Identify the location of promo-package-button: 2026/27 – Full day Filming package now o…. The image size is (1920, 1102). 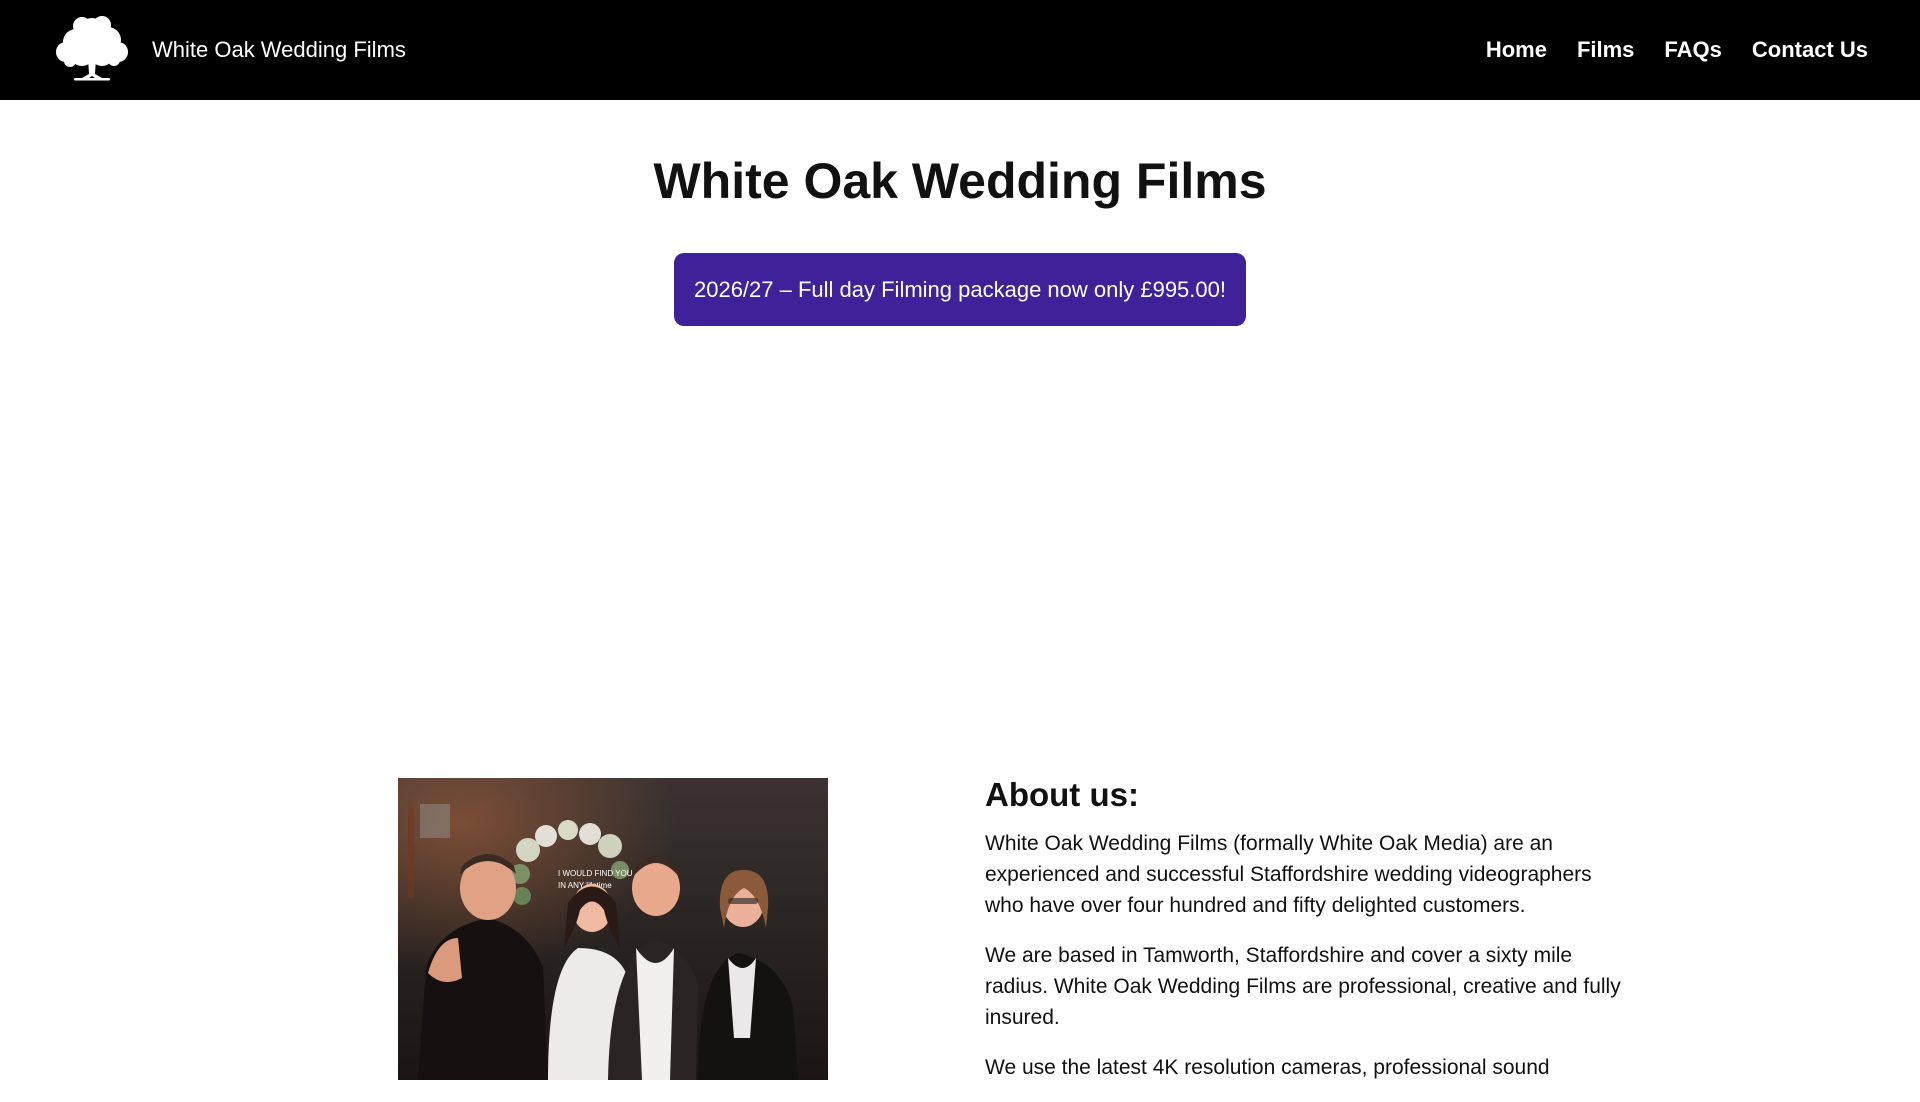
(960, 289).